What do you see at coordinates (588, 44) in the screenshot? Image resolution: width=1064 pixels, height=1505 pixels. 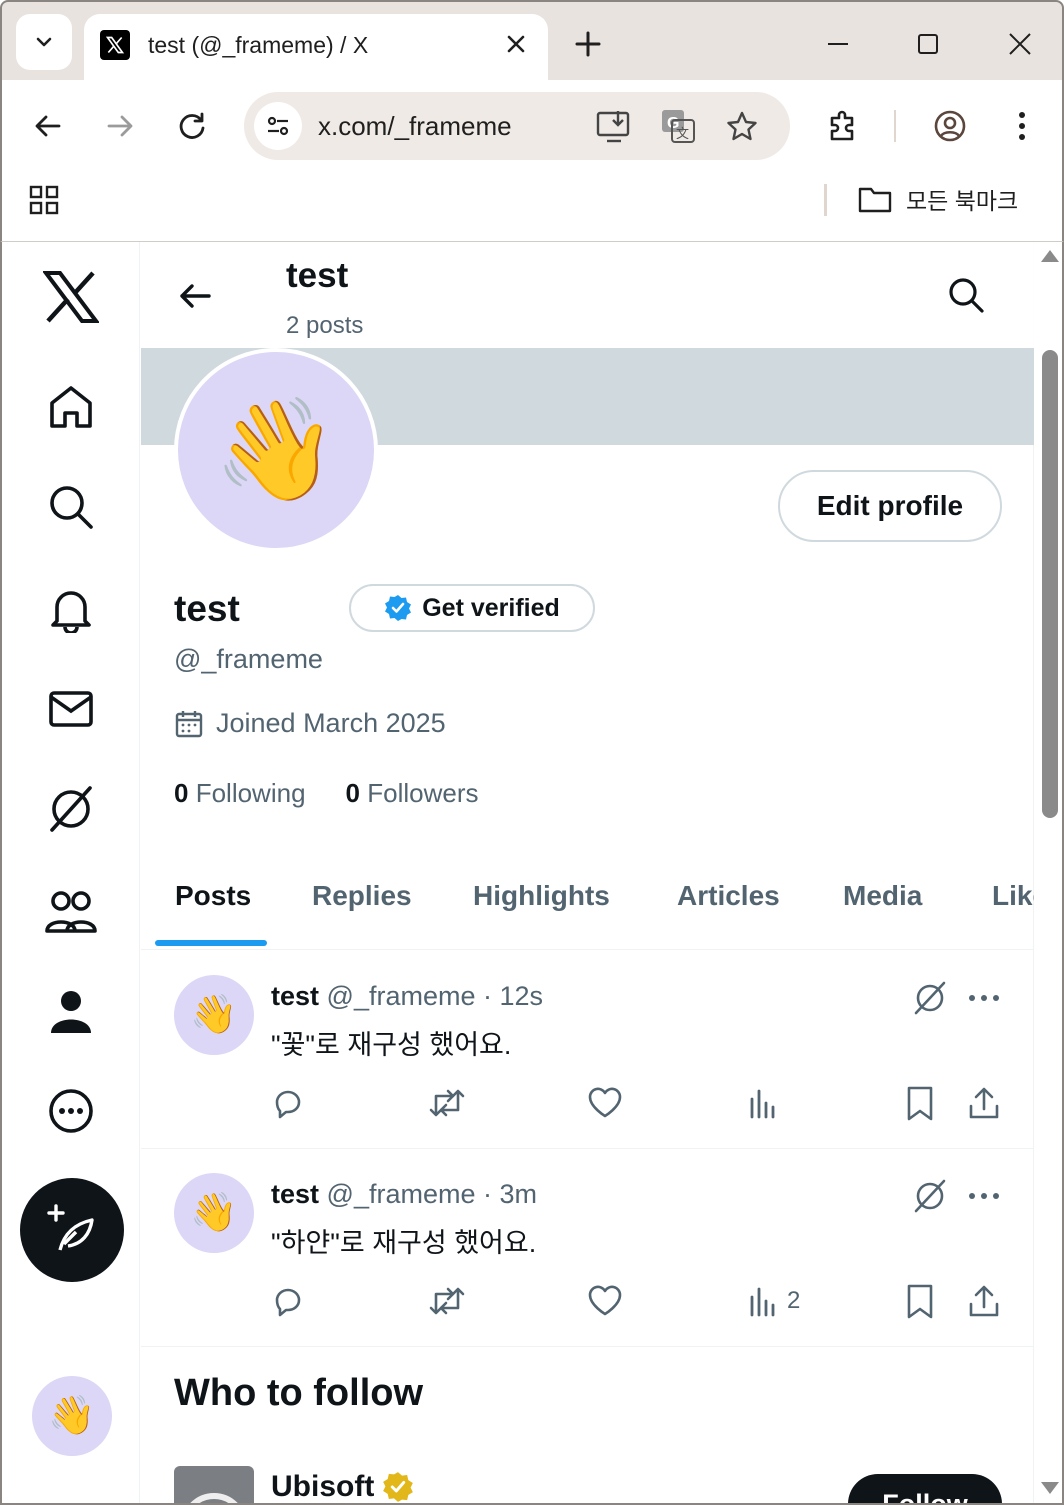 I see `new-tab-plus-icon` at bounding box center [588, 44].